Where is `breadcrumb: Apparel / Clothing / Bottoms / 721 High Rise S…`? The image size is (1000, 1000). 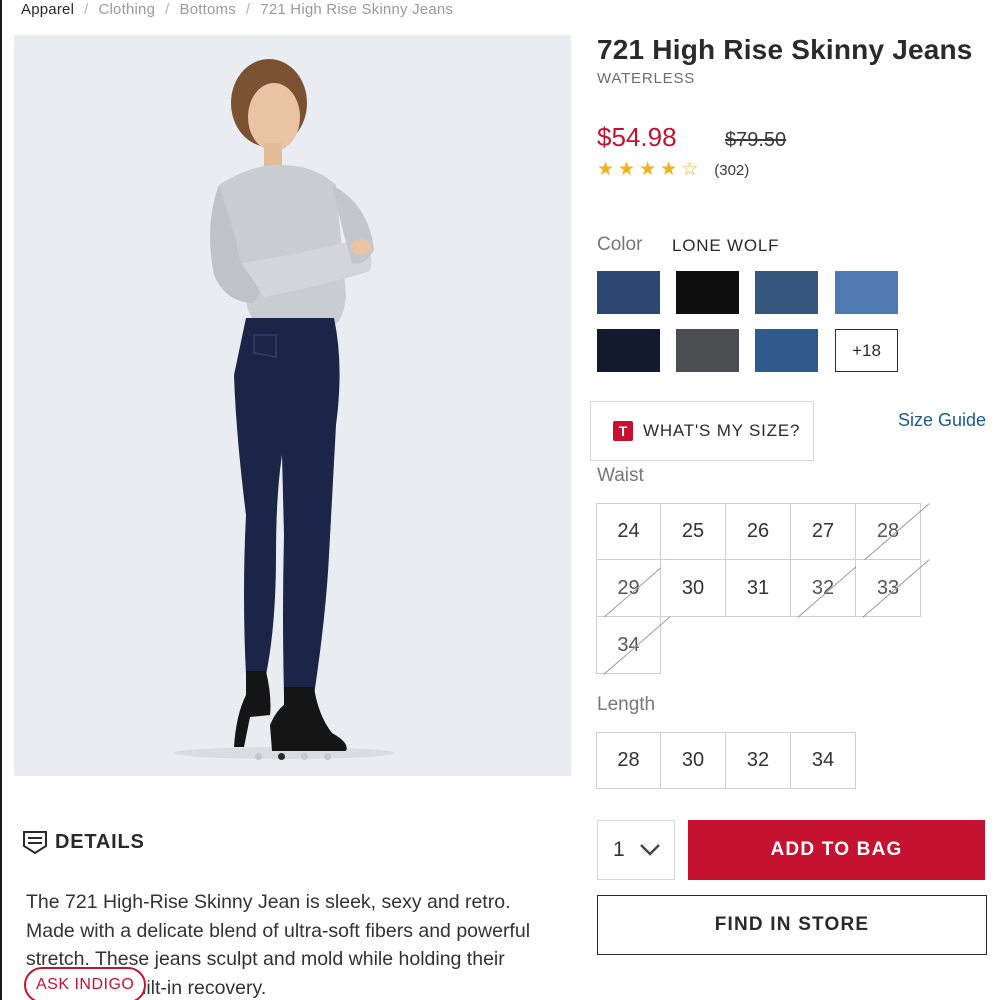
breadcrumb: Apparel / Clothing / Bottoms / 721 High Rise S… is located at coordinates (237, 9).